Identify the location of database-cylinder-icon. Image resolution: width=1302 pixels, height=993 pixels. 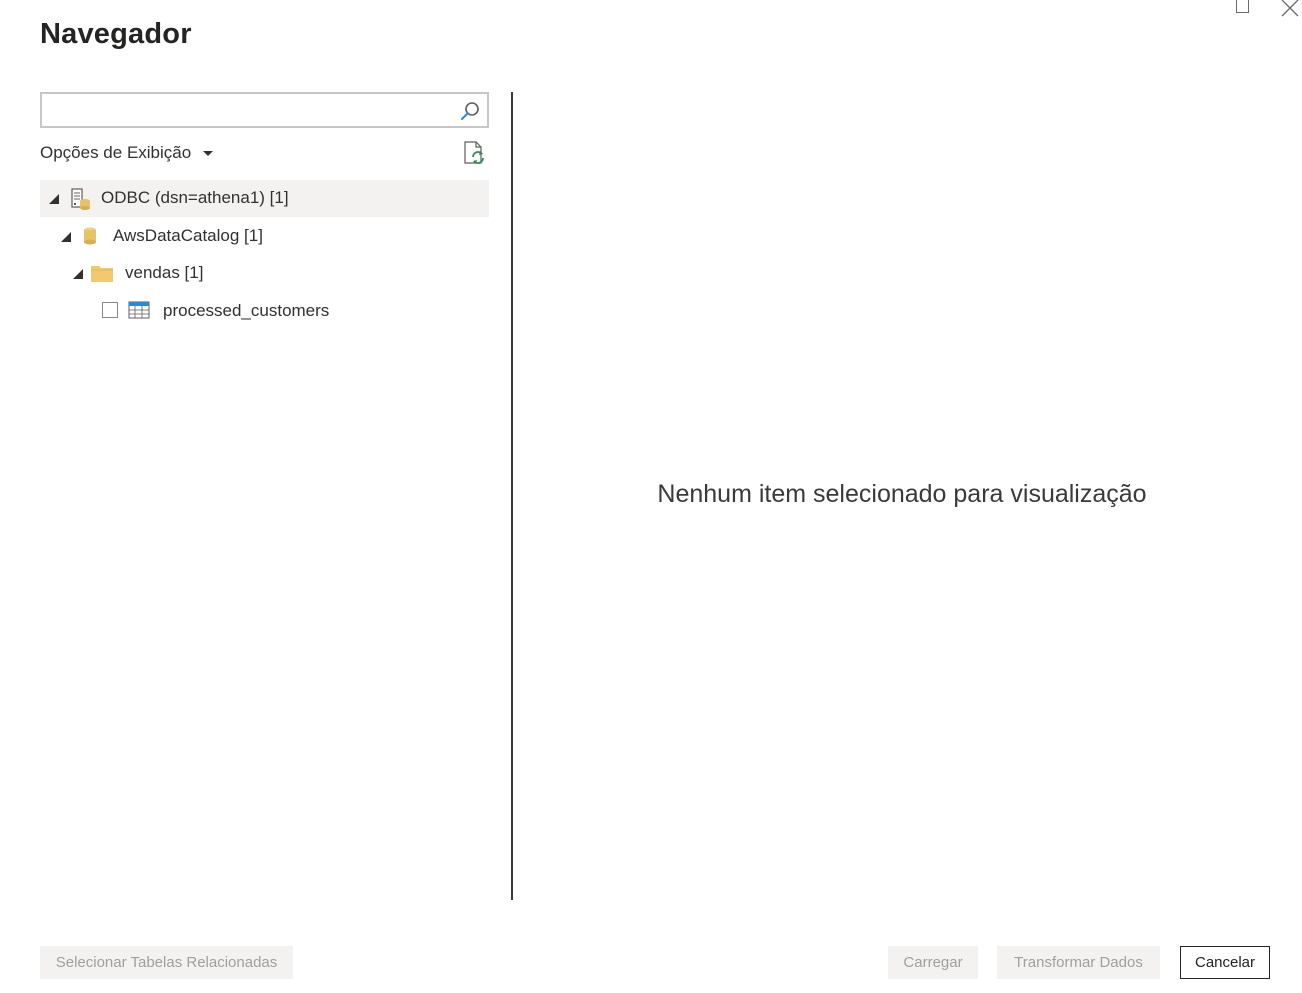
(90, 236).